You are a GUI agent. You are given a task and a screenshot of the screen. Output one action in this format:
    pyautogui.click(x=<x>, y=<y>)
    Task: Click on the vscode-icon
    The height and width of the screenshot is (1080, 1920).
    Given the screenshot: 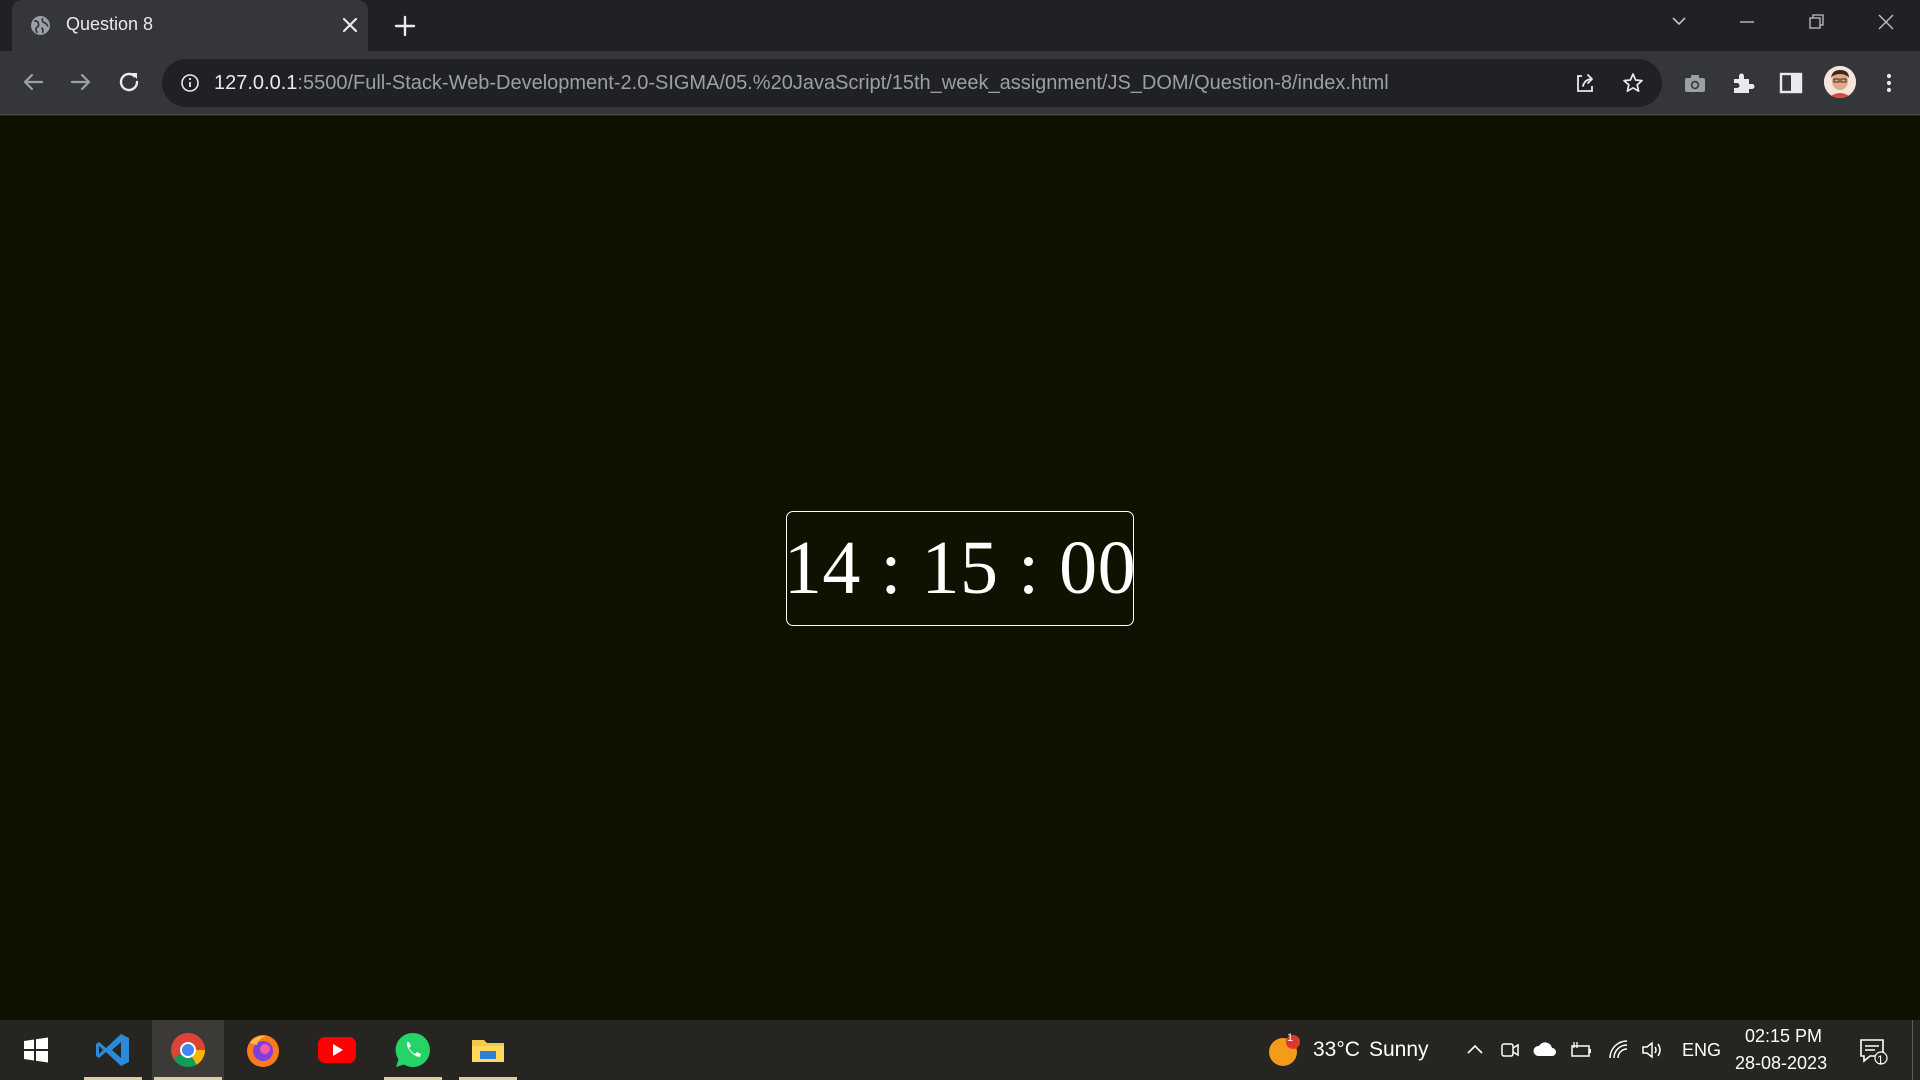 What is the action you would take?
    pyautogui.click(x=112, y=1050)
    